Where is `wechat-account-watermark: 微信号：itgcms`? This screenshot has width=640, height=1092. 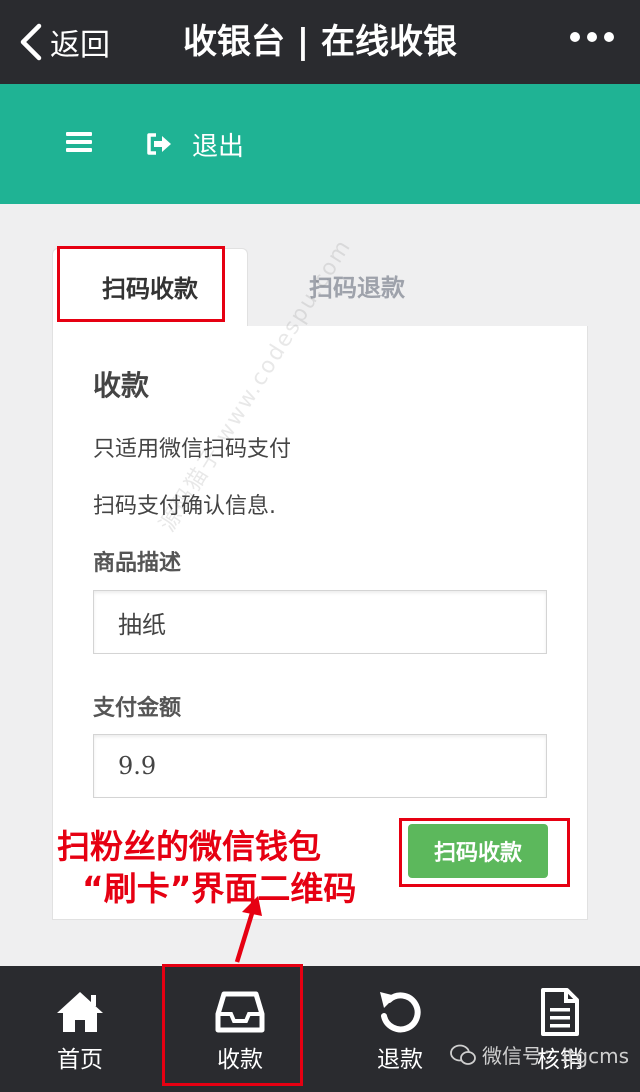
wechat-account-watermark: 微信号：itgcms is located at coordinates (539, 1054).